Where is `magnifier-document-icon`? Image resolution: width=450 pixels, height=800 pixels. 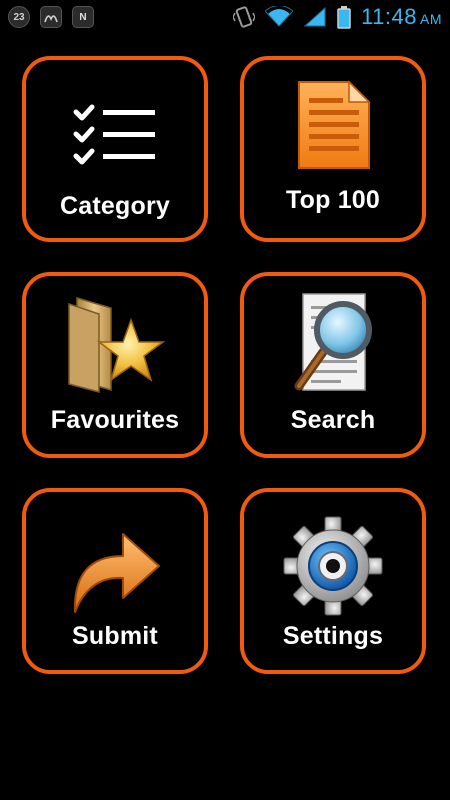
magnifier-document-icon is located at coordinates (333, 342).